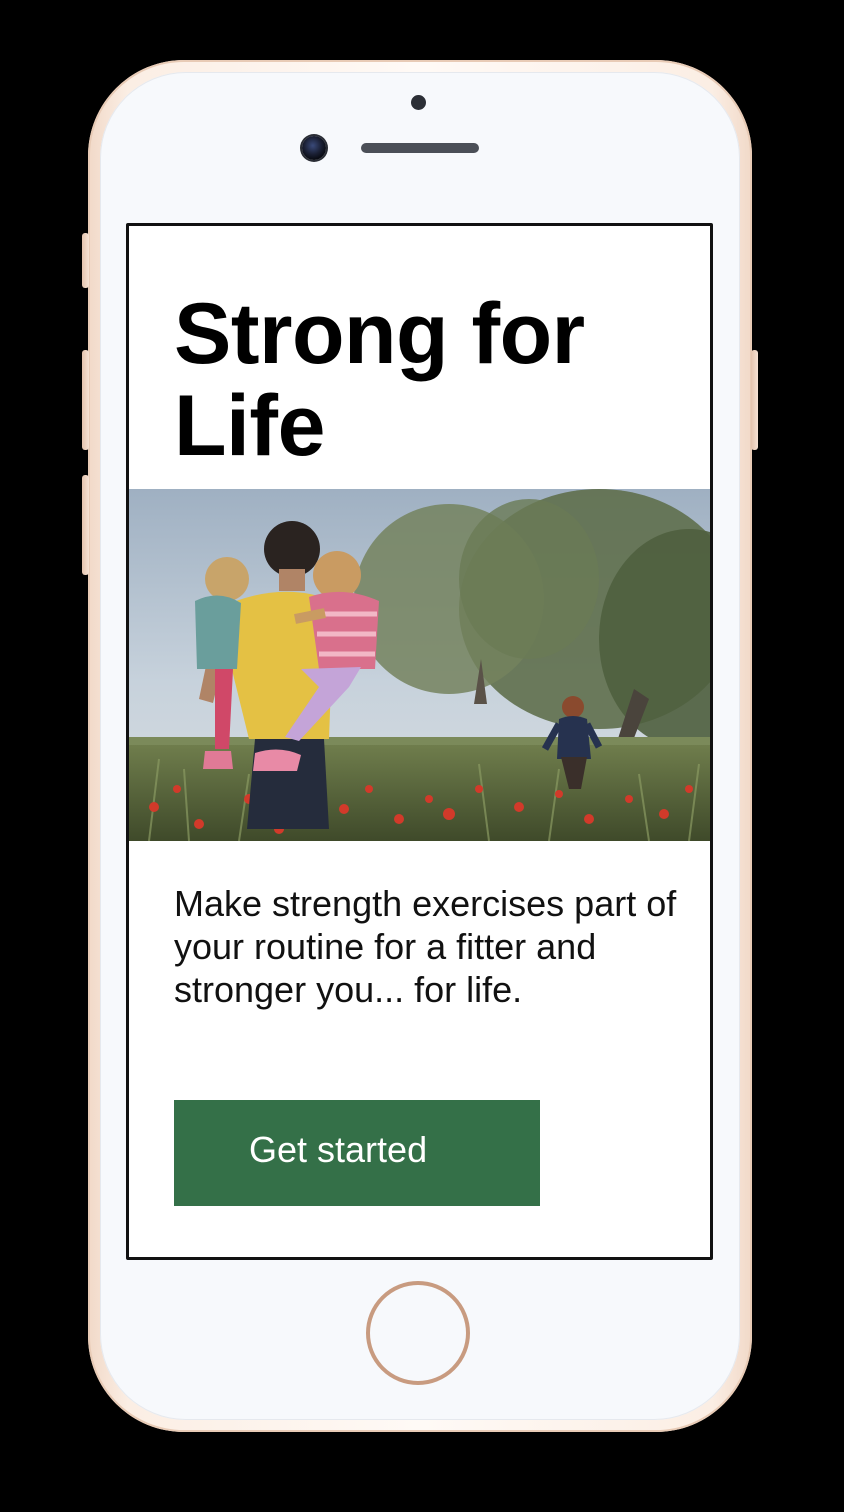 The image size is (844, 1512). I want to click on speaker-grille-icon, so click(420, 148).